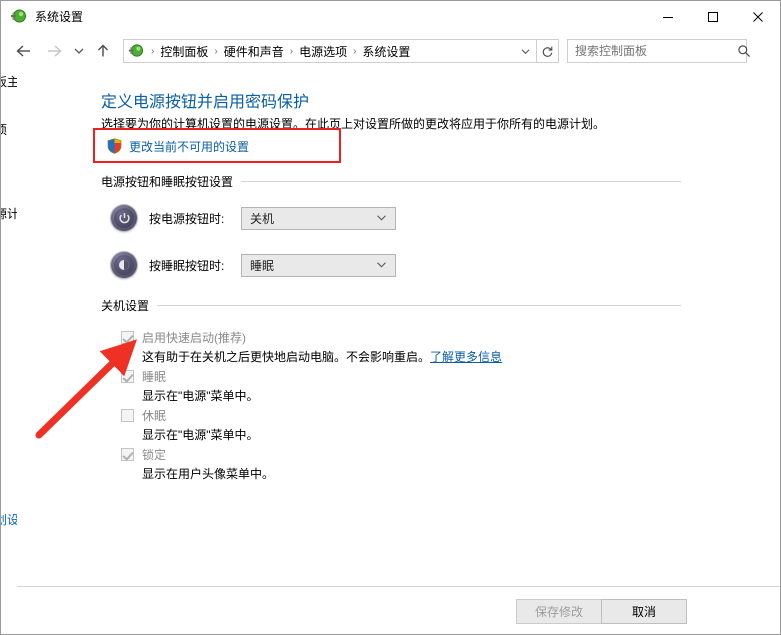  Describe the element at coordinates (154, 455) in the screenshot. I see `lock-label: 锁定` at that location.